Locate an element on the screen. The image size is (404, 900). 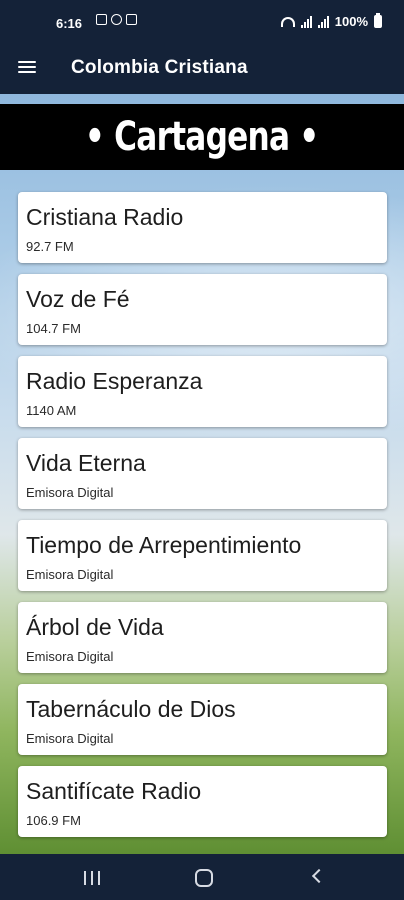
station-frequency: 92.7 FM is located at coordinates (50, 246).